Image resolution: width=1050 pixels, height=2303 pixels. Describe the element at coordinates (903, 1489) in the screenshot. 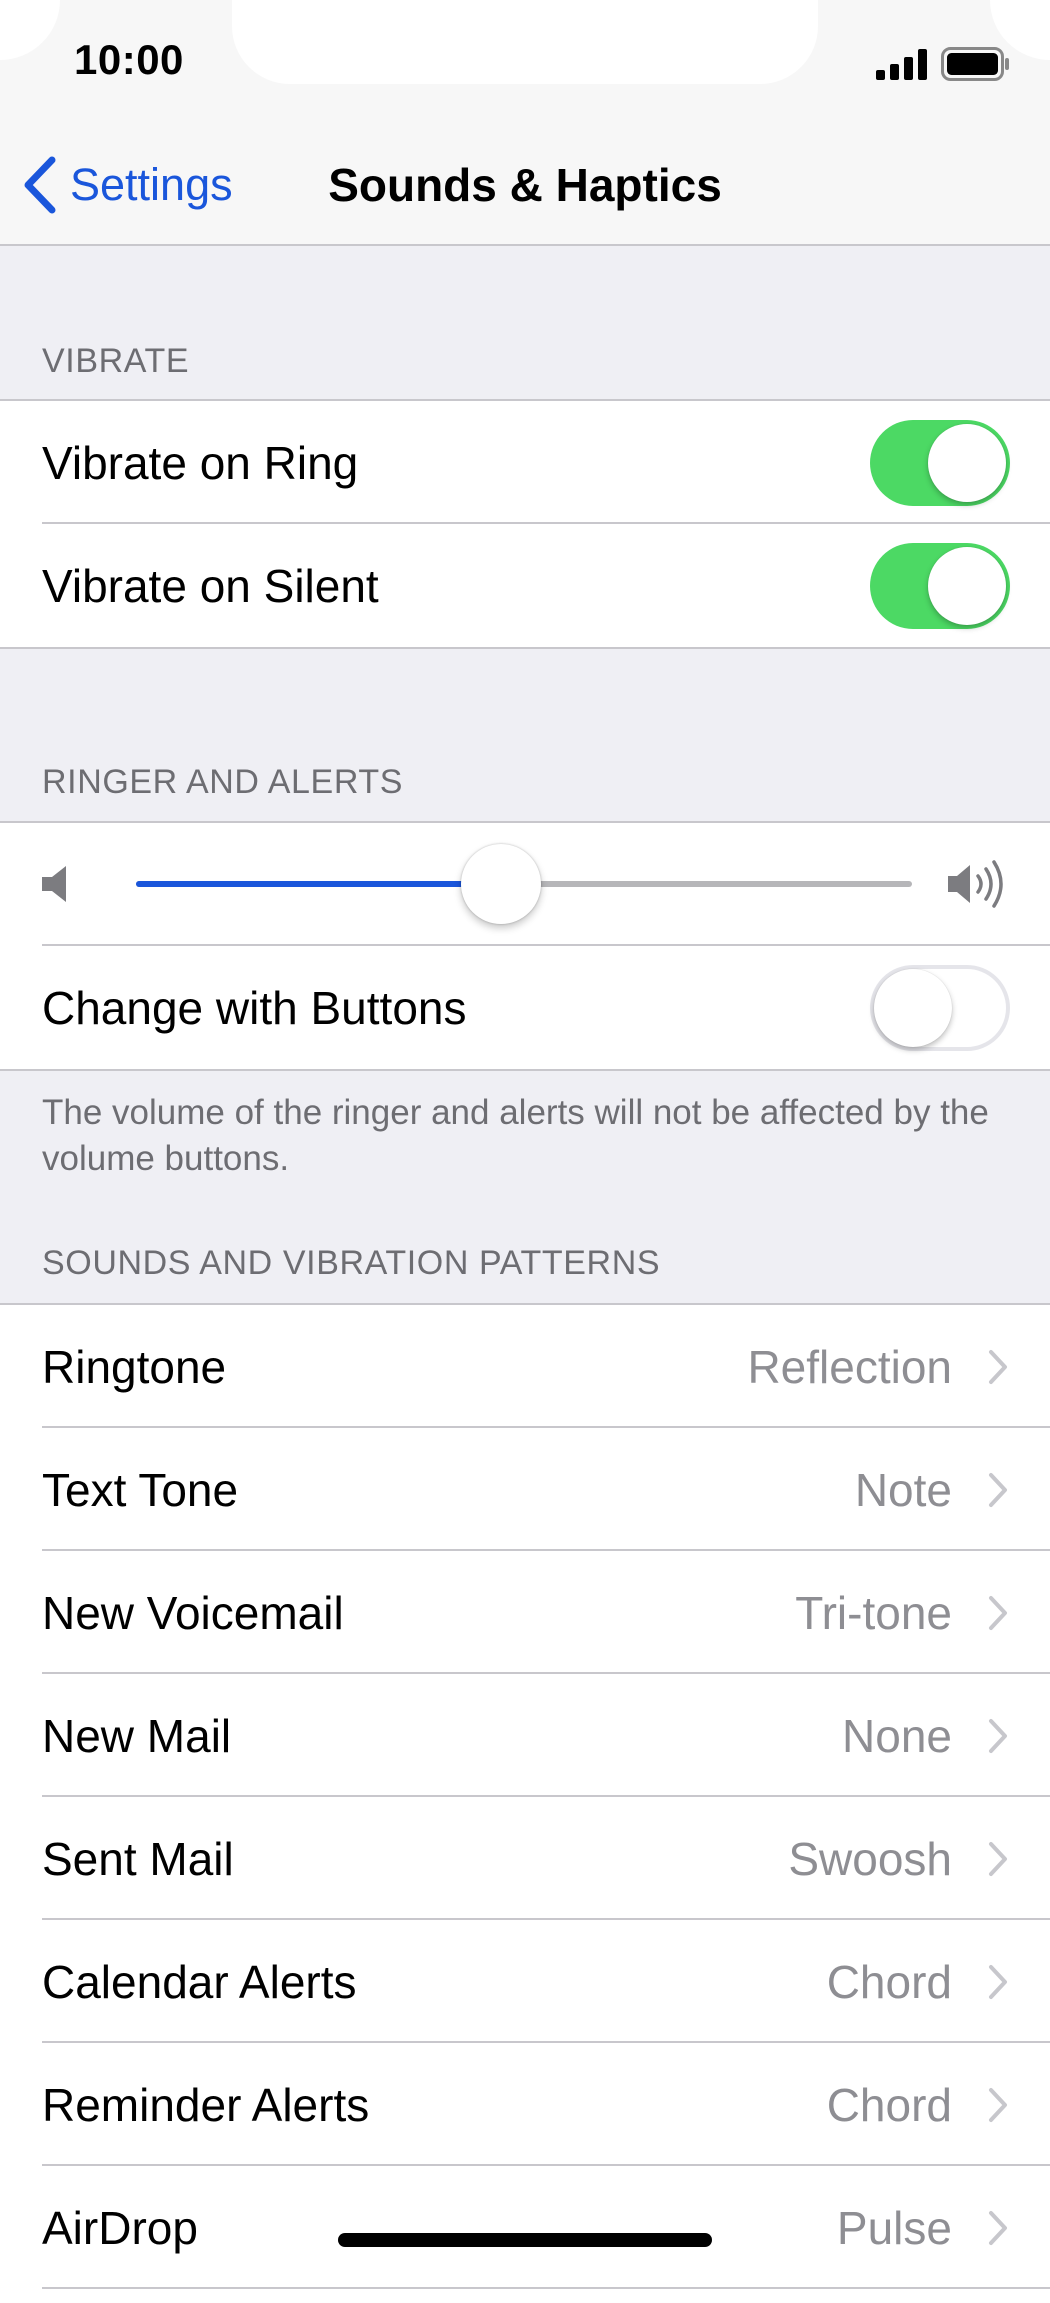

I see `sound-row-value: Note` at that location.